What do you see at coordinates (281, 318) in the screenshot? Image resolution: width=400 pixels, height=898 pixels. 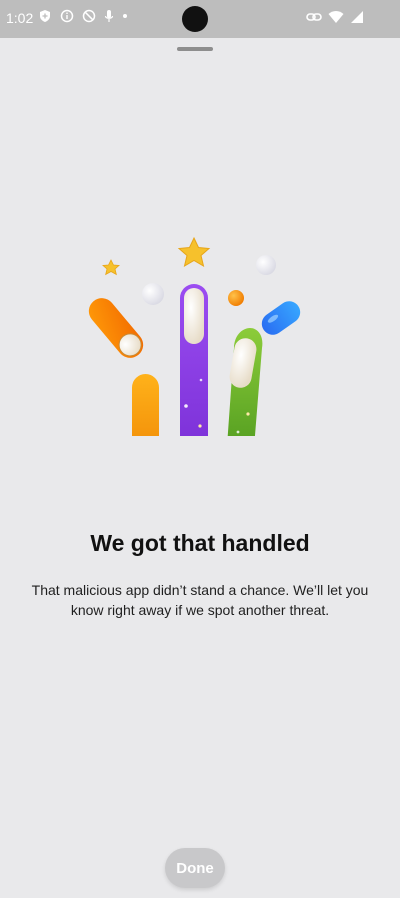 I see `blue-capsule` at bounding box center [281, 318].